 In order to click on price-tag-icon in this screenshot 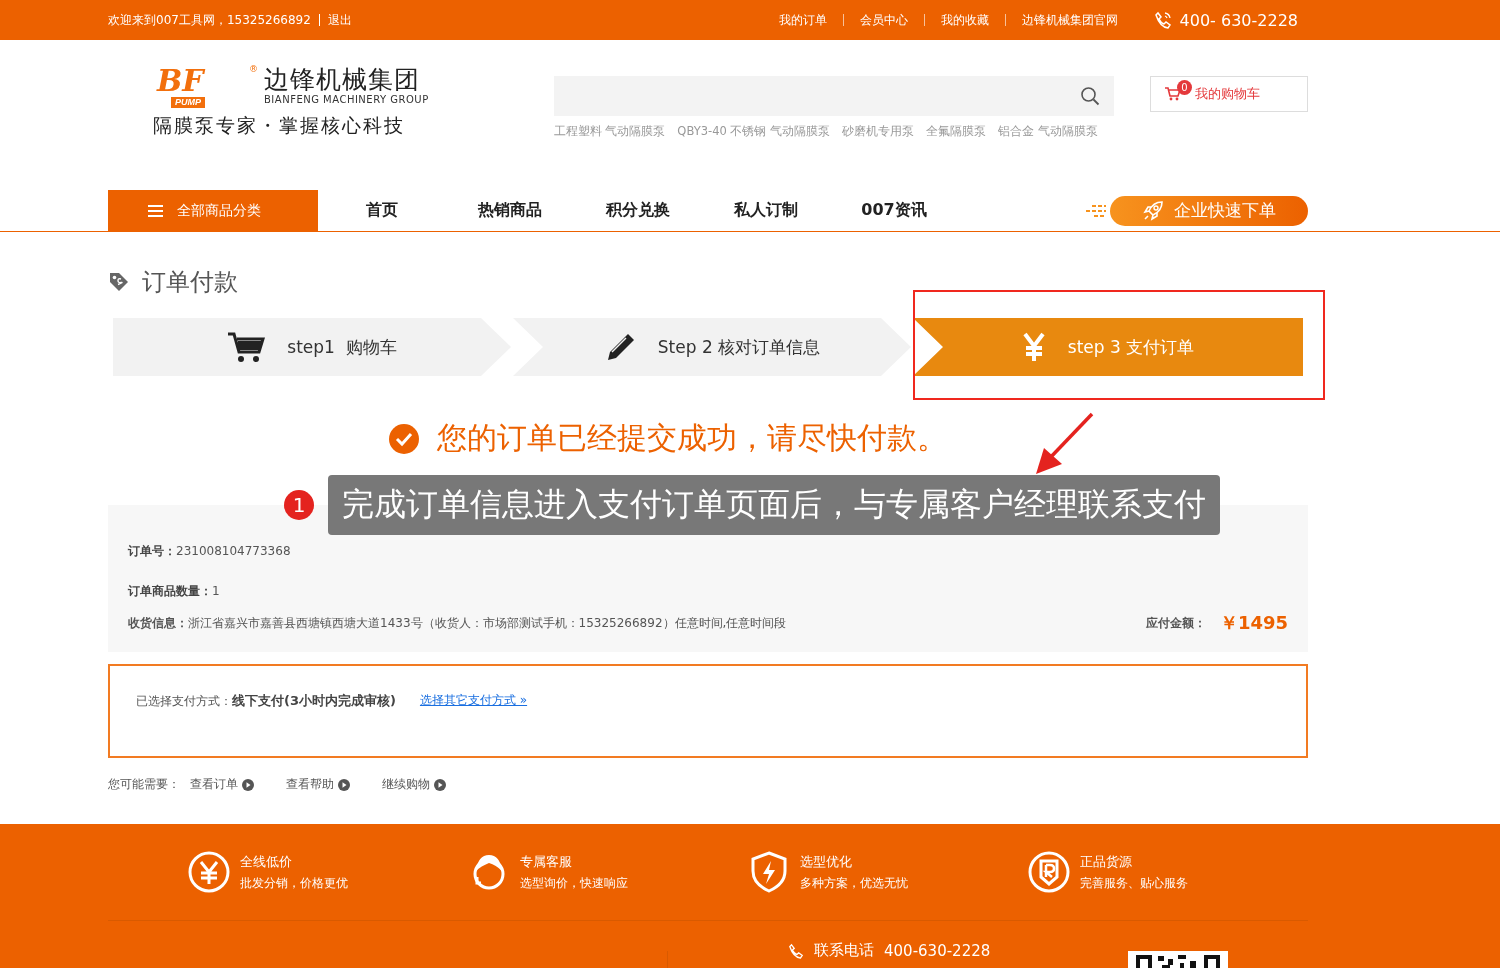, I will do `click(119, 282)`.